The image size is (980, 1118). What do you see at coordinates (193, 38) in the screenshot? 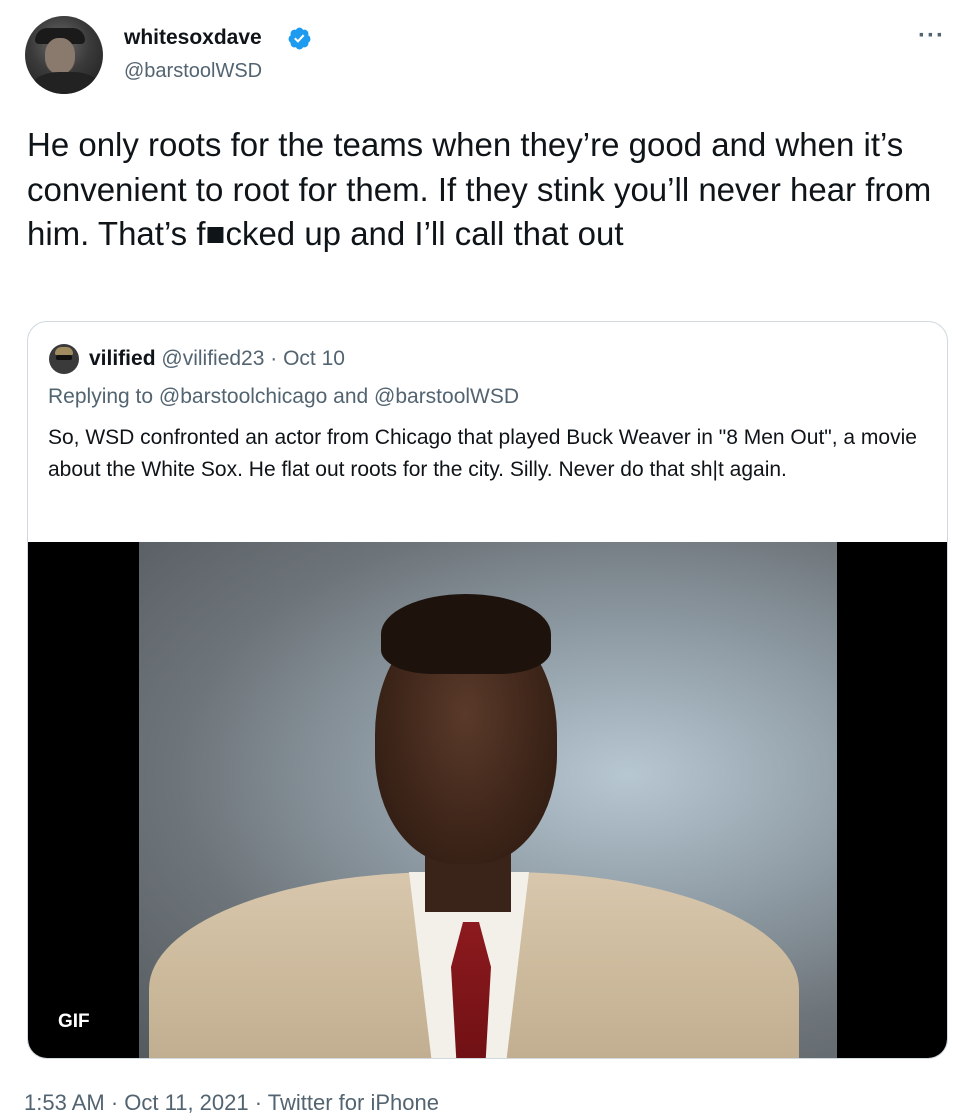
I see `author-display-name: whitesoxdave` at bounding box center [193, 38].